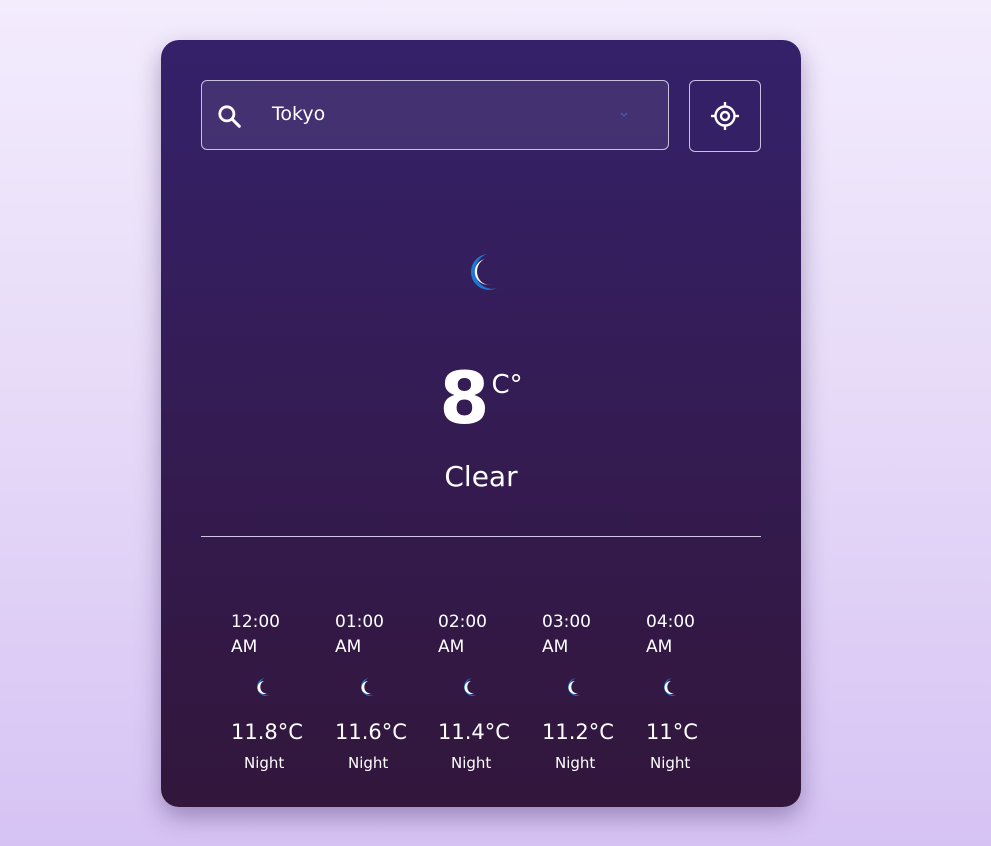 The width and height of the screenshot is (991, 846). What do you see at coordinates (229, 116) in the screenshot?
I see `search-icon` at bounding box center [229, 116].